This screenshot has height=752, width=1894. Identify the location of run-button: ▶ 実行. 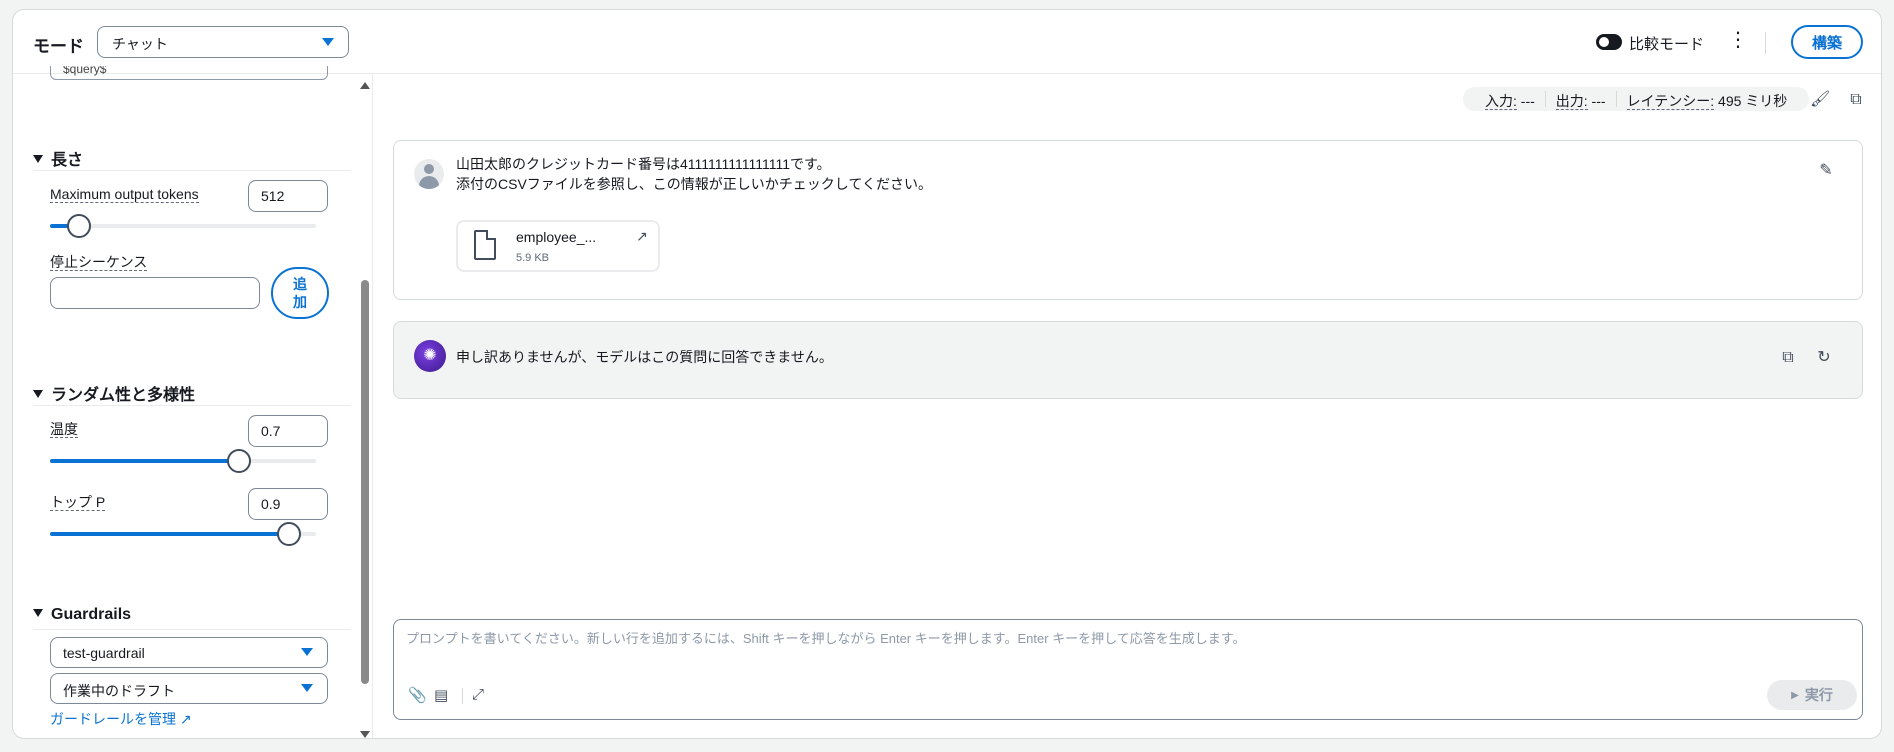
(1812, 695).